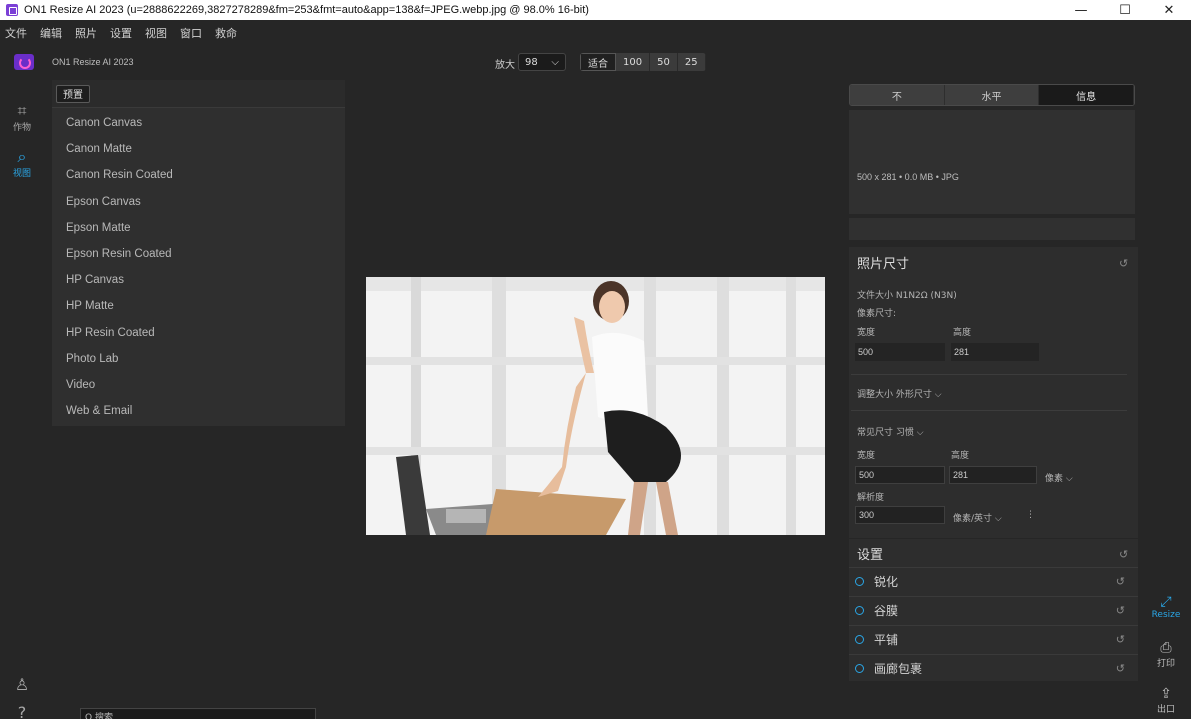 Image resolution: width=1191 pixels, height=719 pixels. What do you see at coordinates (542, 62) in the screenshot?
I see `zoom-select: 98 ⌵` at bounding box center [542, 62].